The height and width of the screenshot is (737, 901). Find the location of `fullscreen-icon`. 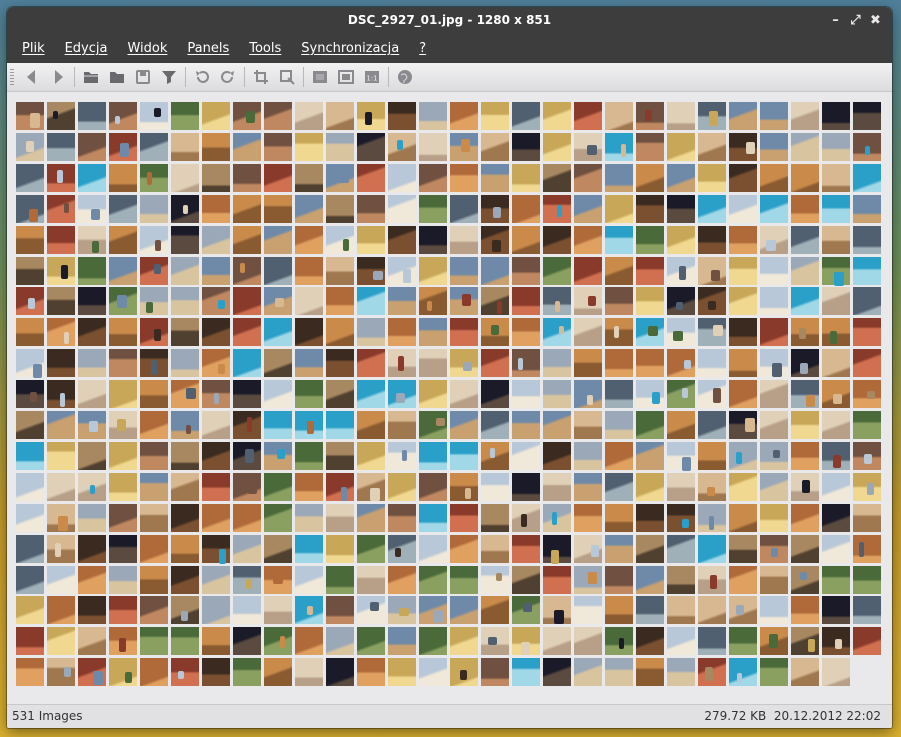

fullscreen-icon is located at coordinates (346, 77).